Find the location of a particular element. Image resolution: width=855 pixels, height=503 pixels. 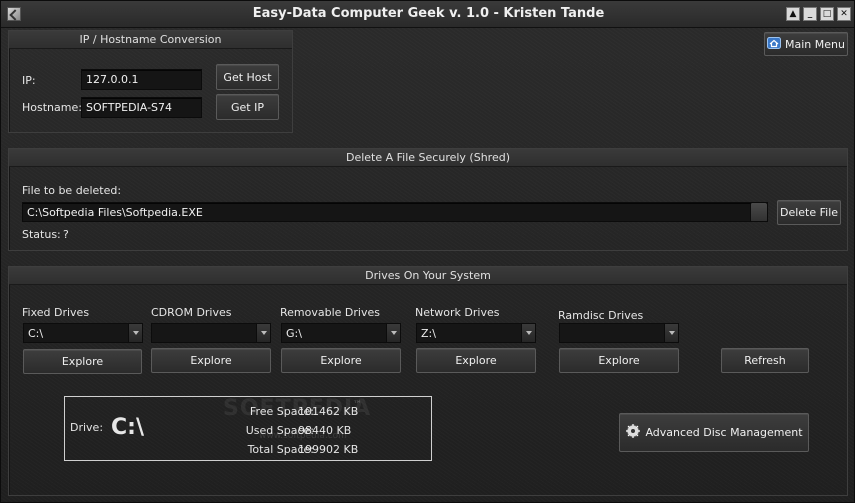

get-host-label: Get Host is located at coordinates (247, 77).